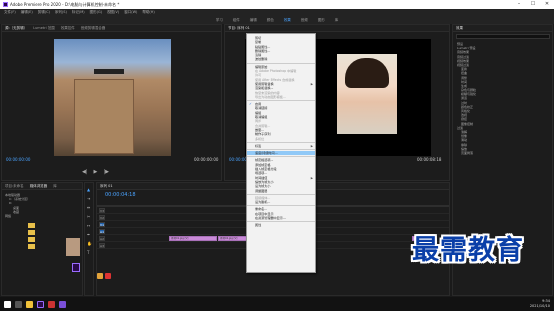  What do you see at coordinates (304, 20) in the screenshot?
I see `workspace-audio: 音频` at bounding box center [304, 20].